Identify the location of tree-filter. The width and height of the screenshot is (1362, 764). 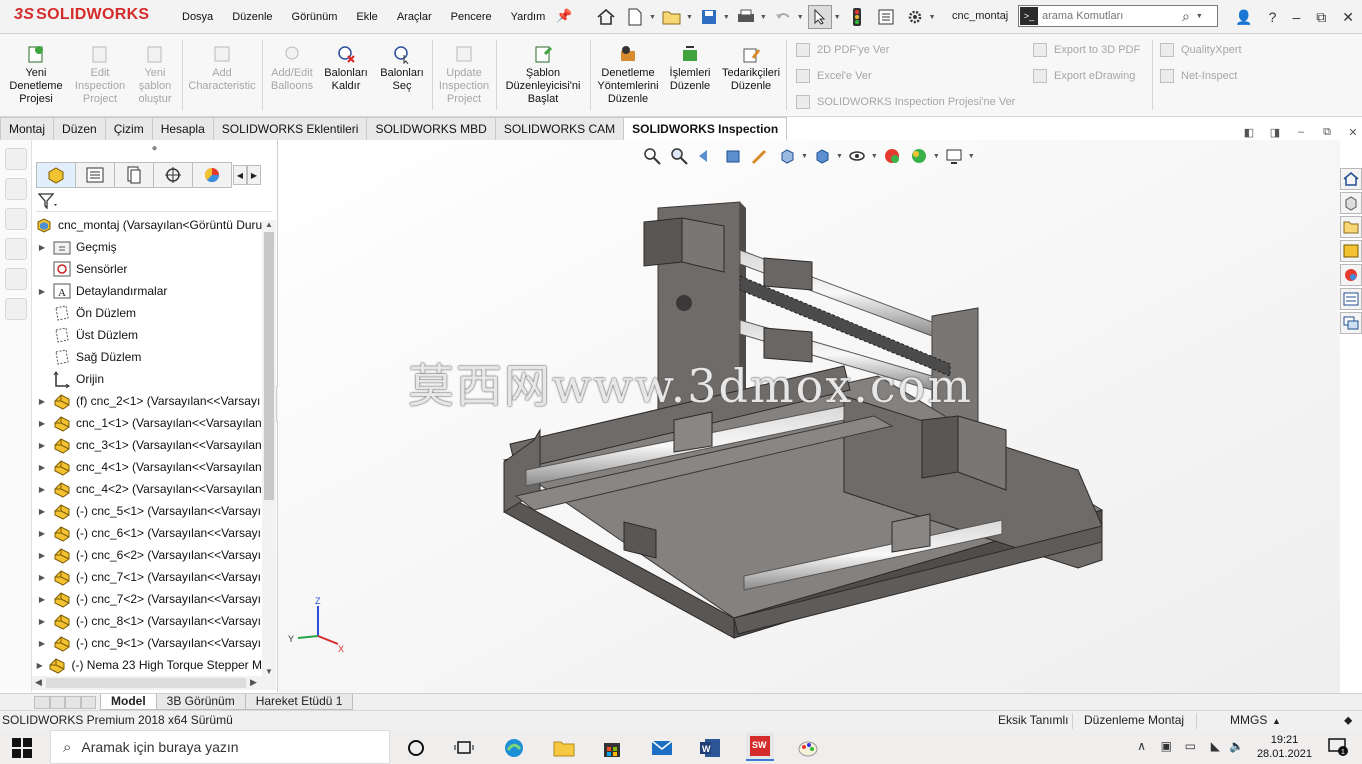
(154, 201).